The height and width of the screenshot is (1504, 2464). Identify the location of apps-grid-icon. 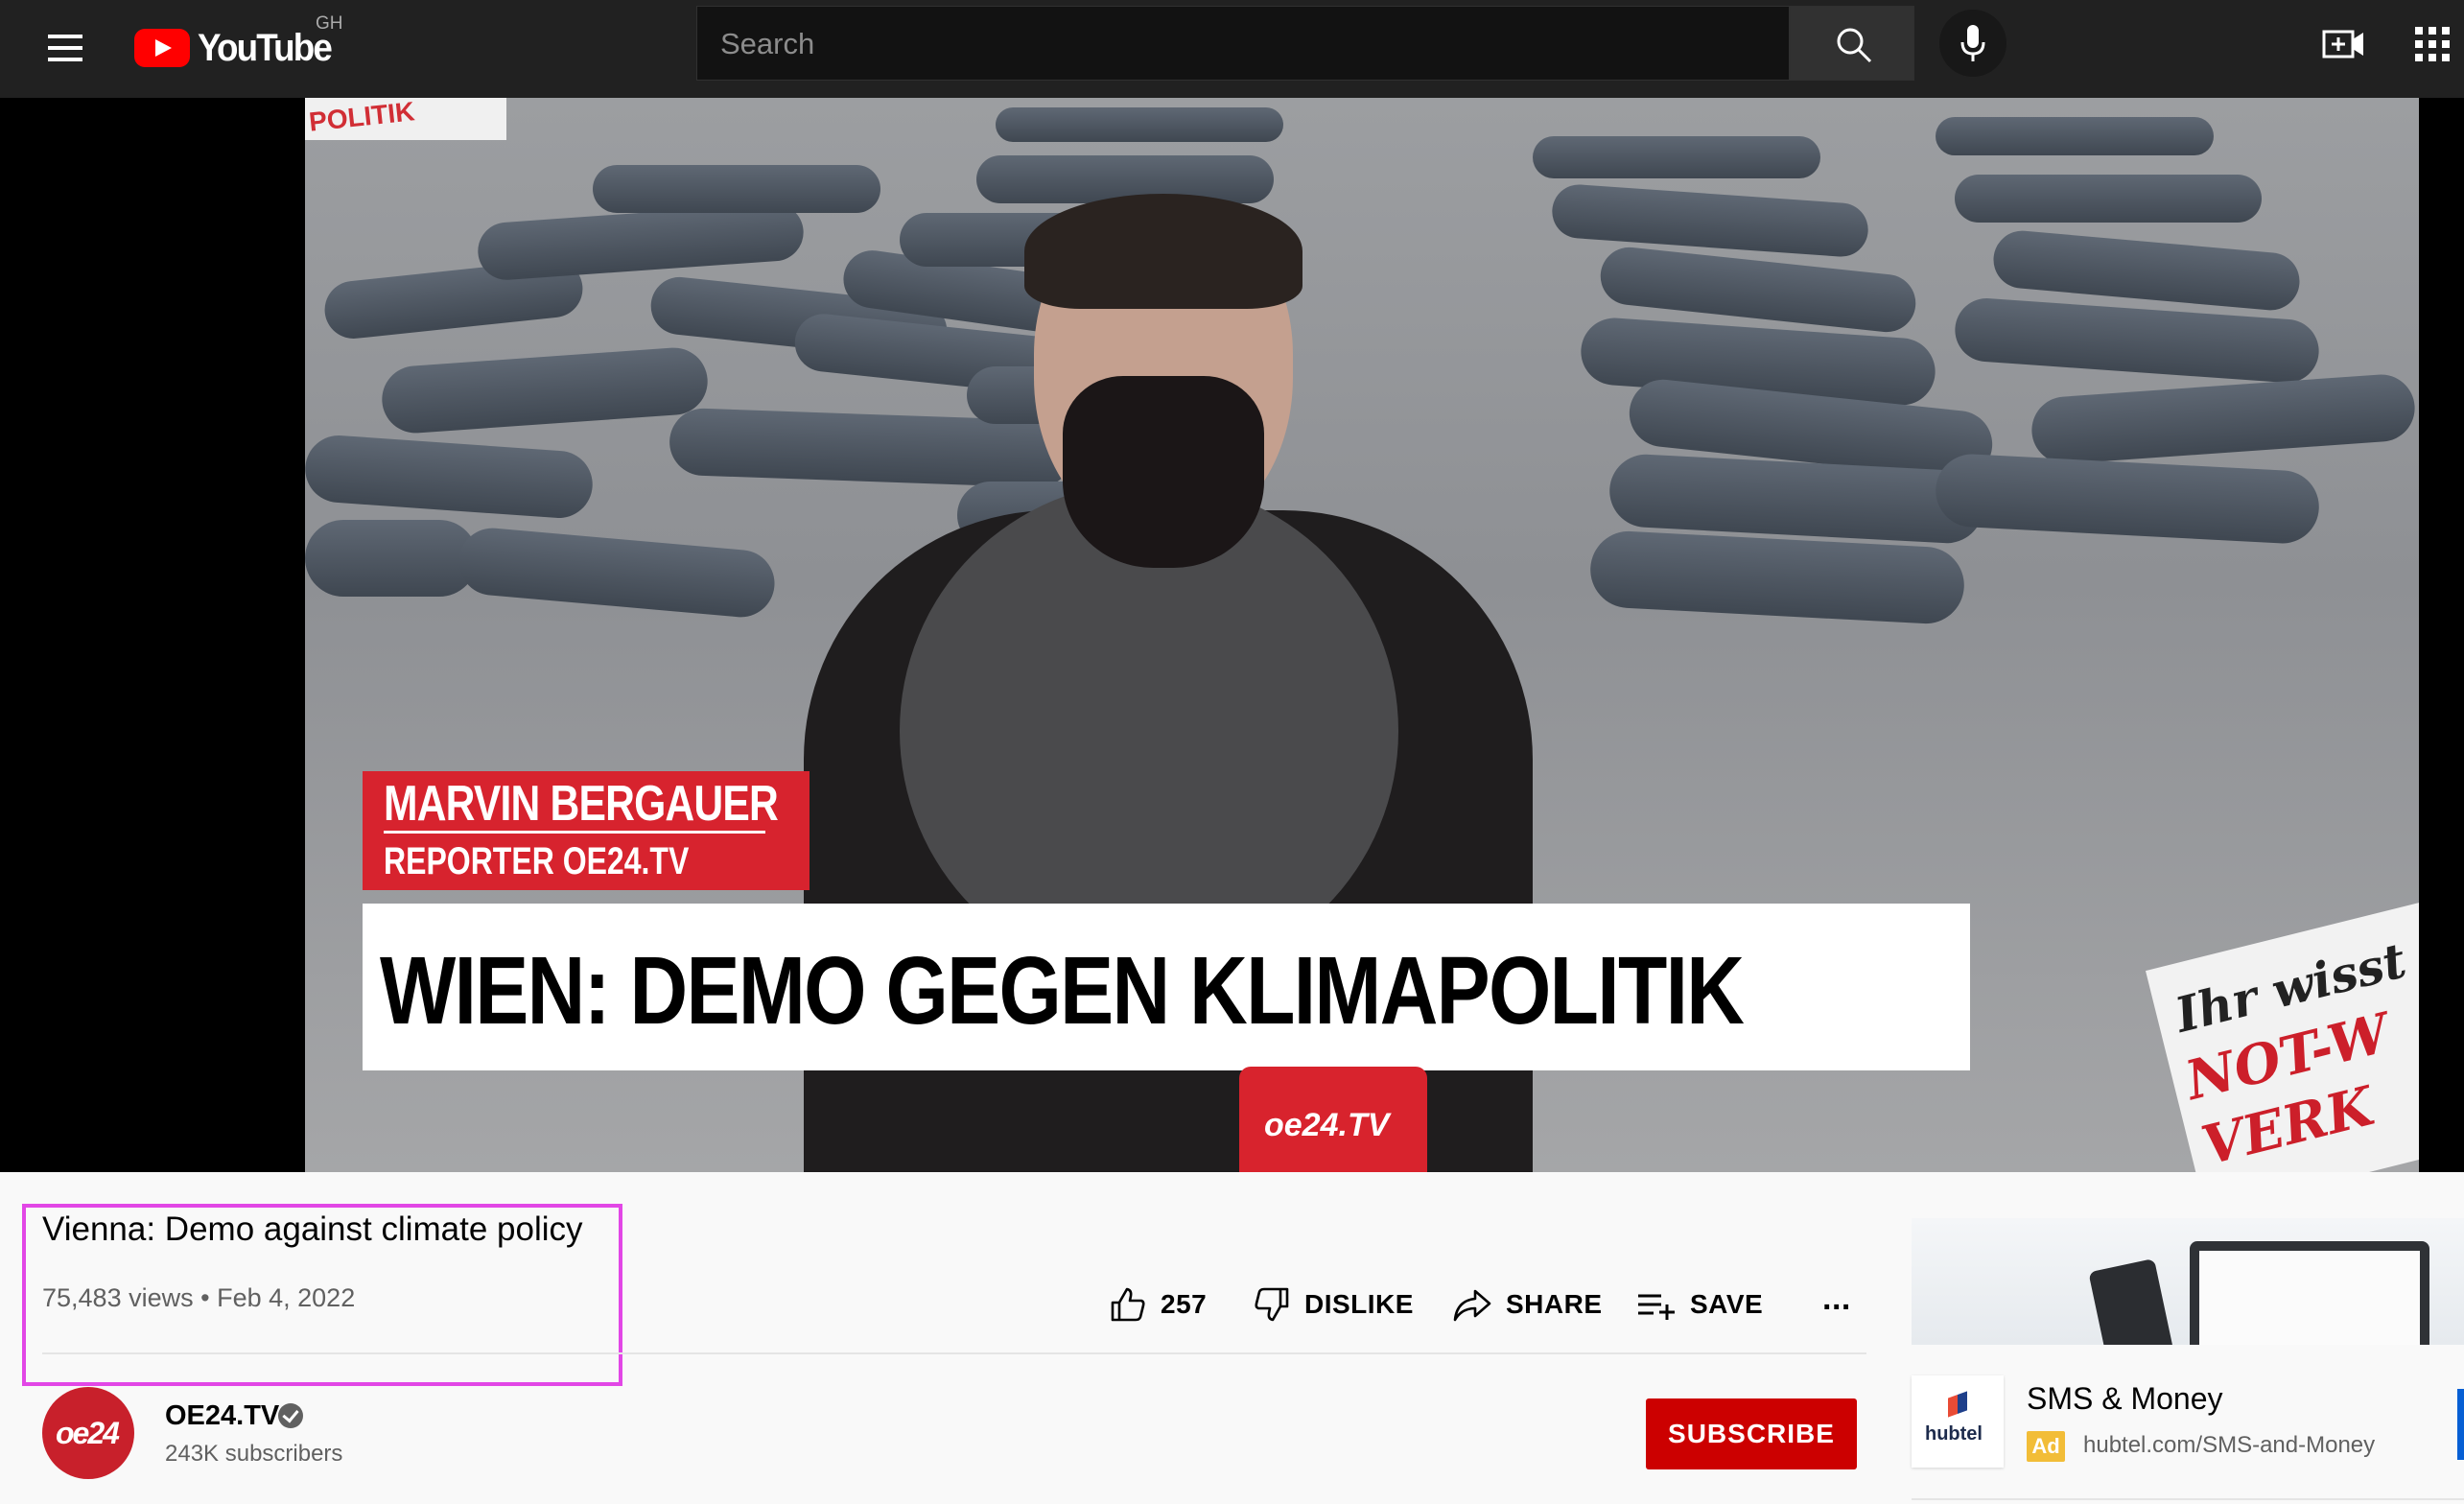
(2434, 45).